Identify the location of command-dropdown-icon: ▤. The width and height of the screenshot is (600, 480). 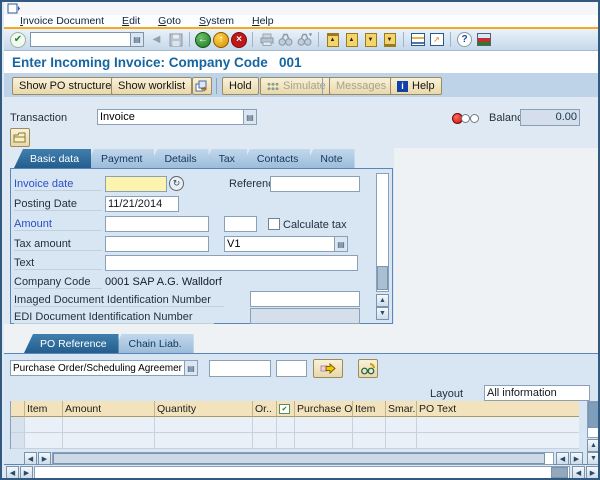
(137, 39).